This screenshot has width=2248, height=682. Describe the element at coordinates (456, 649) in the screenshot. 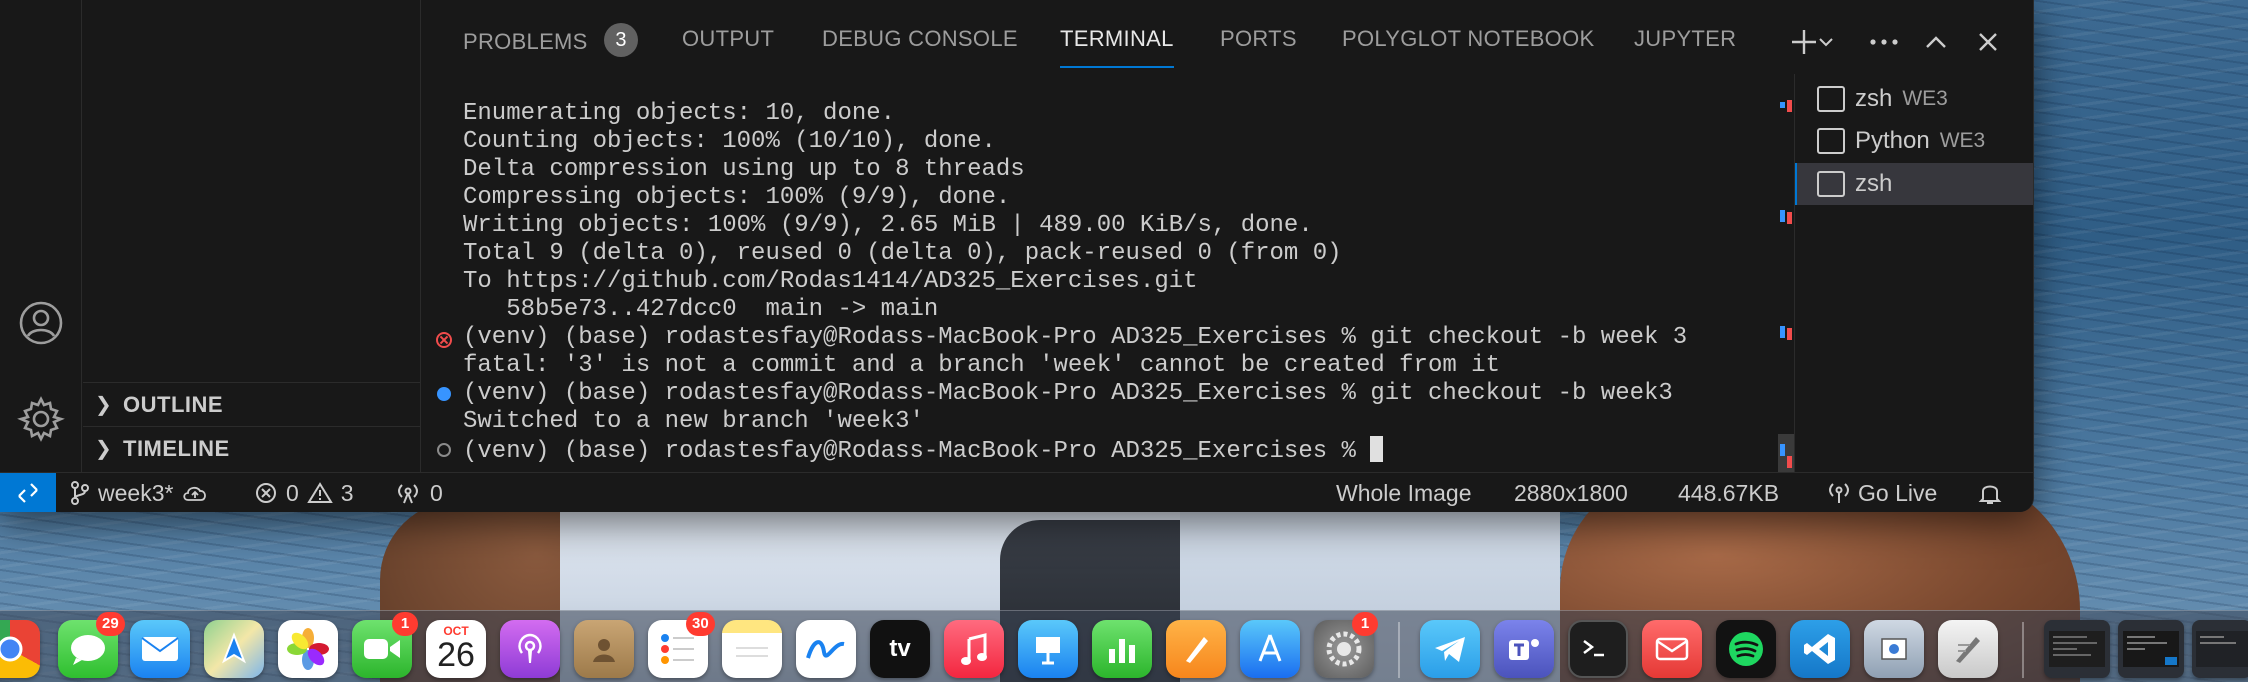

I see `calendar-icon: OCT 26` at that location.